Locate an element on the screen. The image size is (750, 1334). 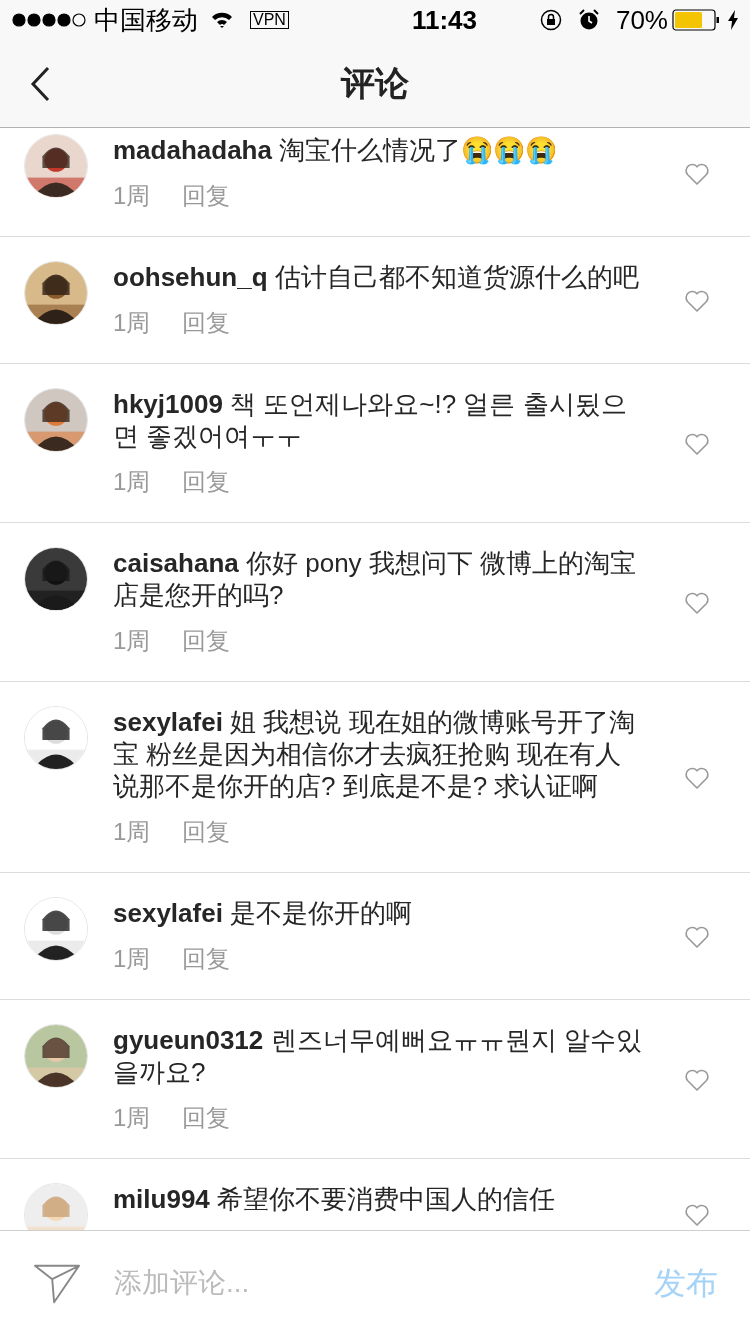
comment-text: sexylafei 姐 我想说 现在姐的微博账号开了淘宝 粉丝是因为相信你才去疯狂抢购 现在有人说那不是你开的店? 到底是不是? 求认证啊 is located at coordinates (374, 754).